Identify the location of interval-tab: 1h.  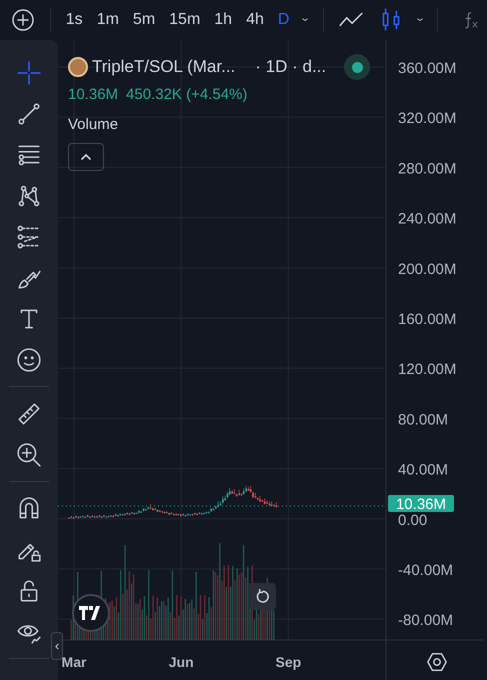
(223, 20).